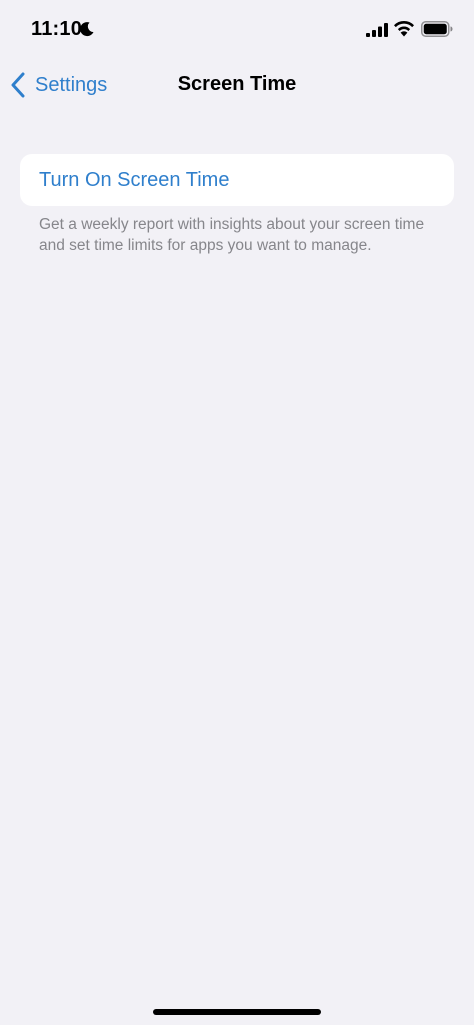 This screenshot has height=1025, width=474. What do you see at coordinates (404, 29) in the screenshot?
I see `wifi-icon` at bounding box center [404, 29].